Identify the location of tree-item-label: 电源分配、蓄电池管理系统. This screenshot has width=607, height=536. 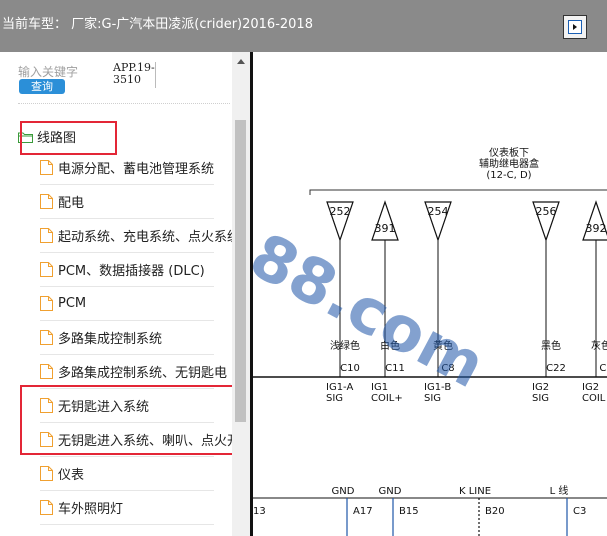
(136, 169).